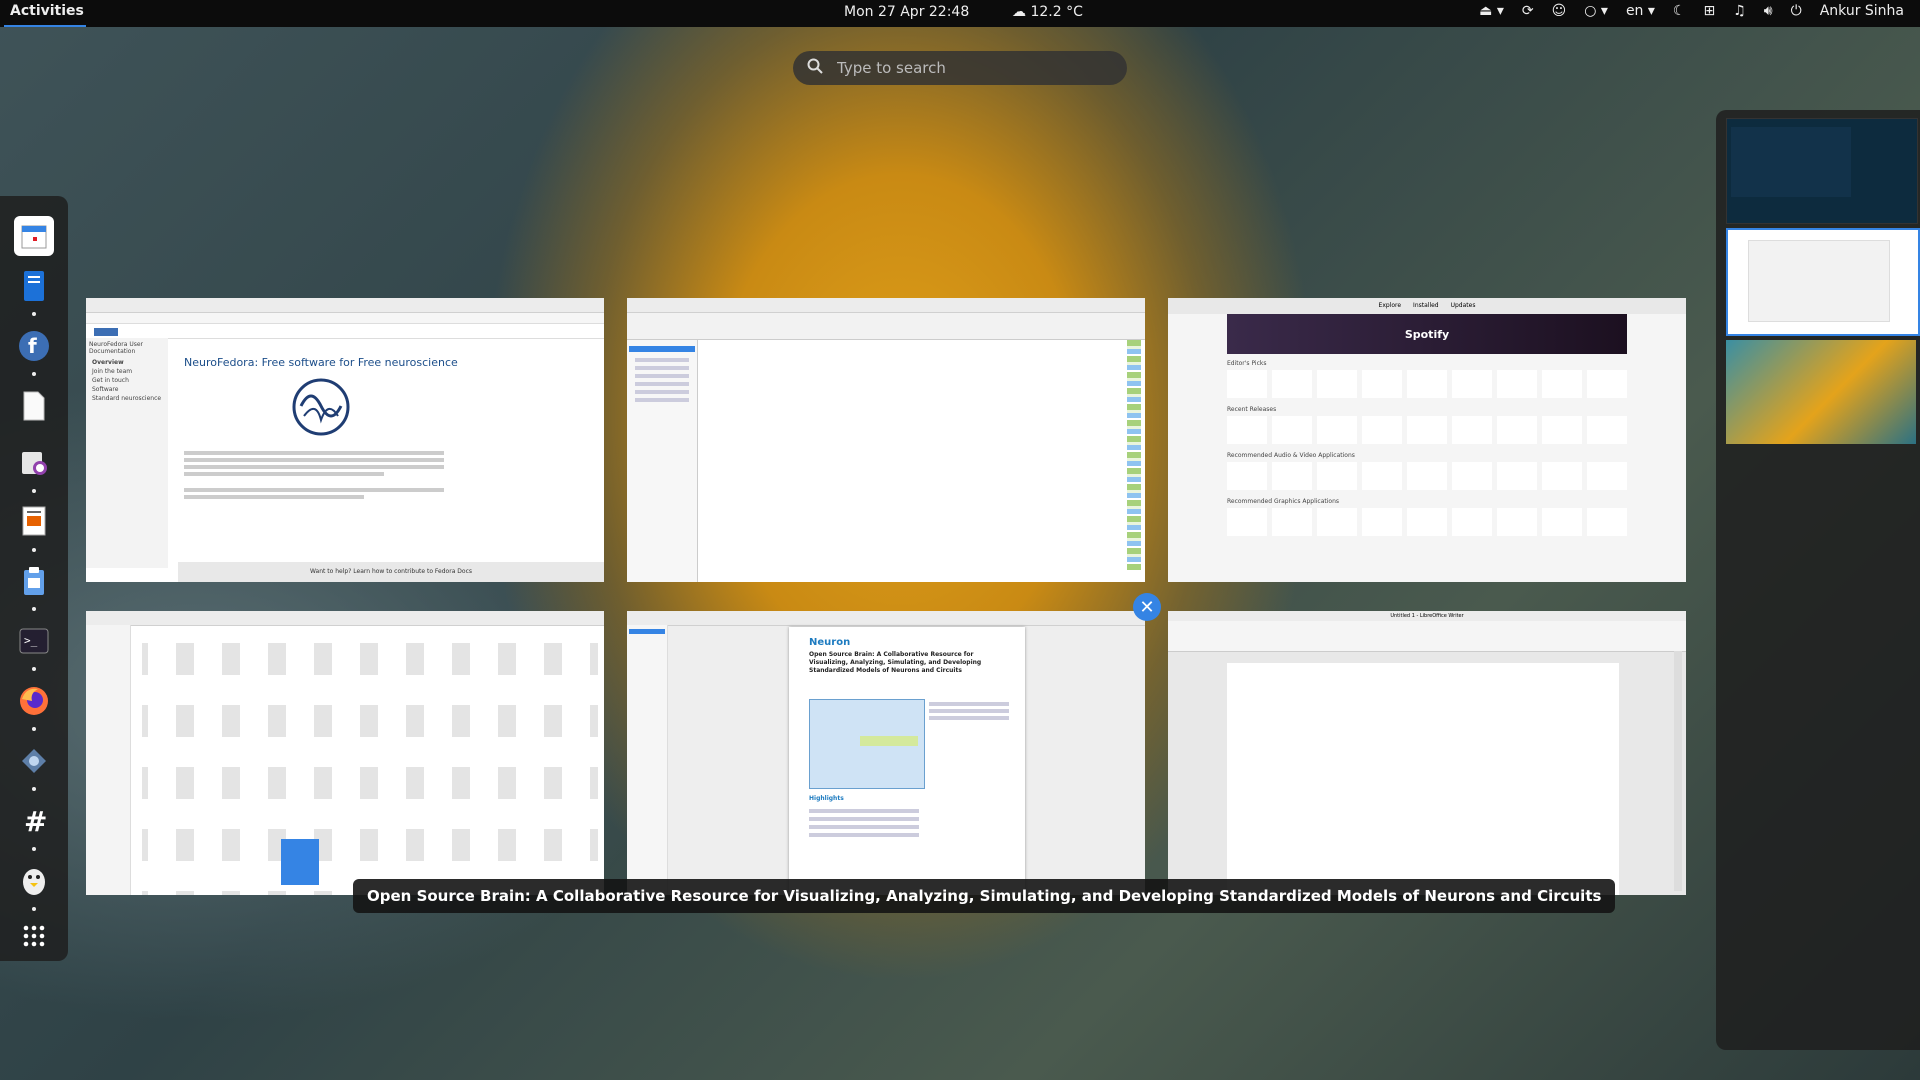  Describe the element at coordinates (127, 362) in the screenshot. I see `sidebar-item-overview: Overview` at that location.